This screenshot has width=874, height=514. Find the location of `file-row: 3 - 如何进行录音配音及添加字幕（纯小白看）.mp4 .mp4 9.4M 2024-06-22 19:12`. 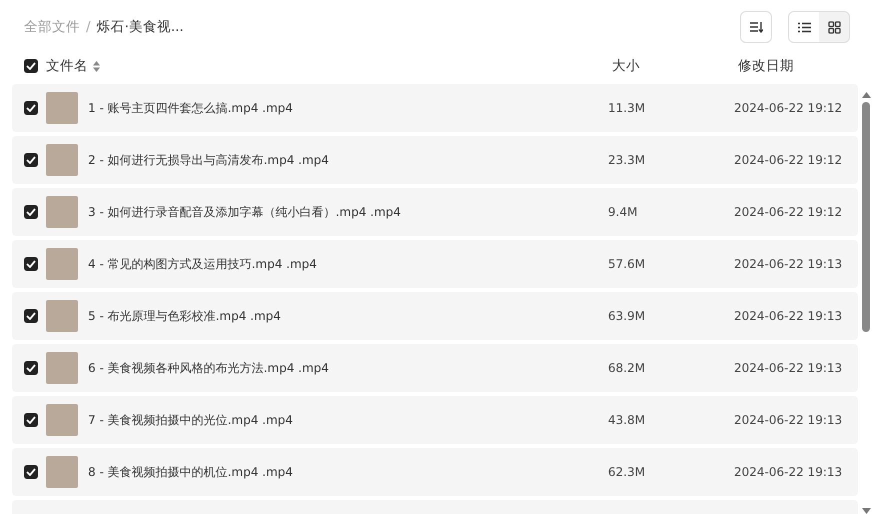

file-row: 3 - 如何进行录音配音及添加字幕（纯小白看）.mp4 .mp4 9.4M 2024-06-22 19:12 is located at coordinates (435, 212).